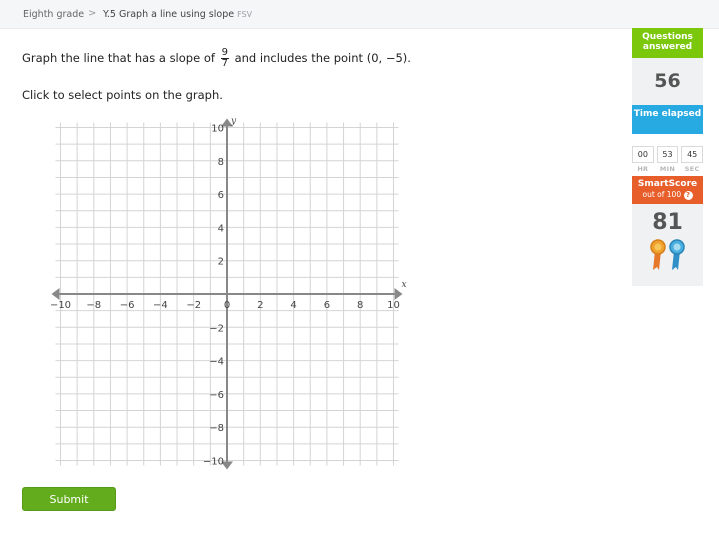  I want to click on x-tick-label: 0, so click(227, 305).